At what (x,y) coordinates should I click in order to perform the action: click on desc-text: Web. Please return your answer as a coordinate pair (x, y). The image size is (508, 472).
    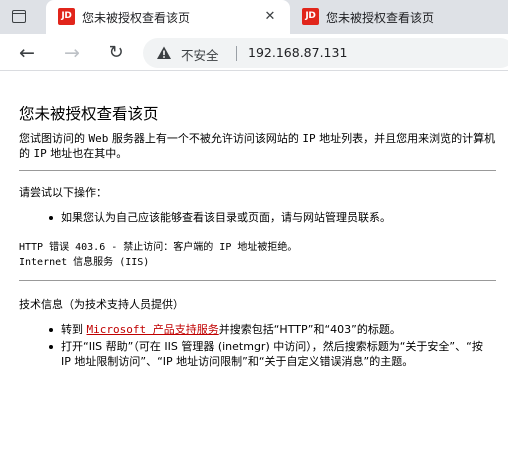
    Looking at the image, I should click on (98, 138).